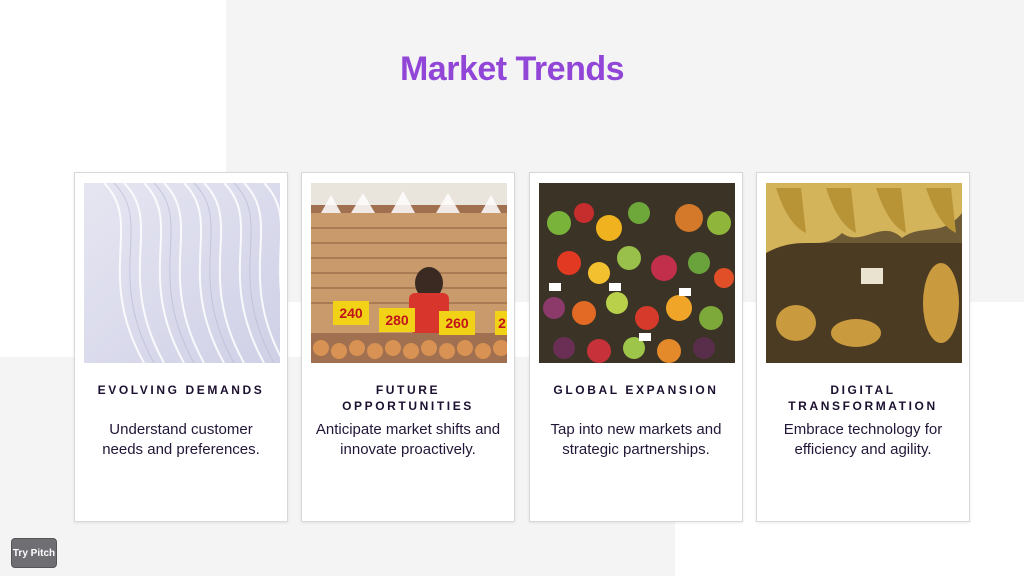 The image size is (1024, 576). What do you see at coordinates (181, 390) in the screenshot?
I see `card-heading: EVOLVING DEMANDS` at bounding box center [181, 390].